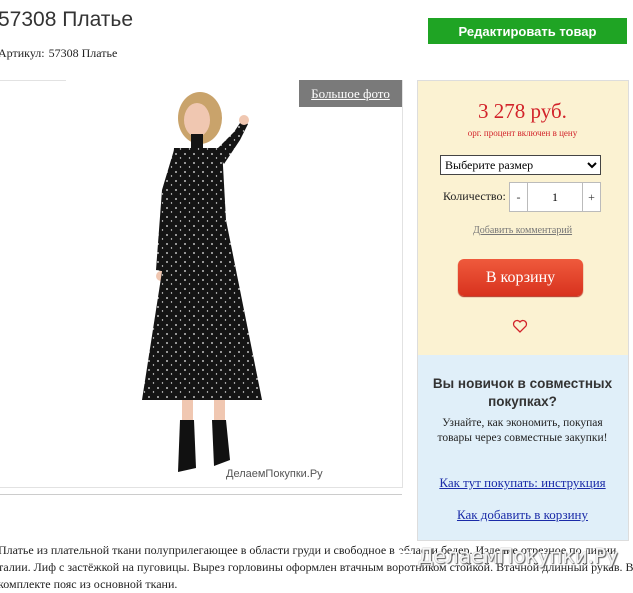 Image resolution: width=633 pixels, height=593 pixels. I want to click on dress-figure, so click(202, 282).